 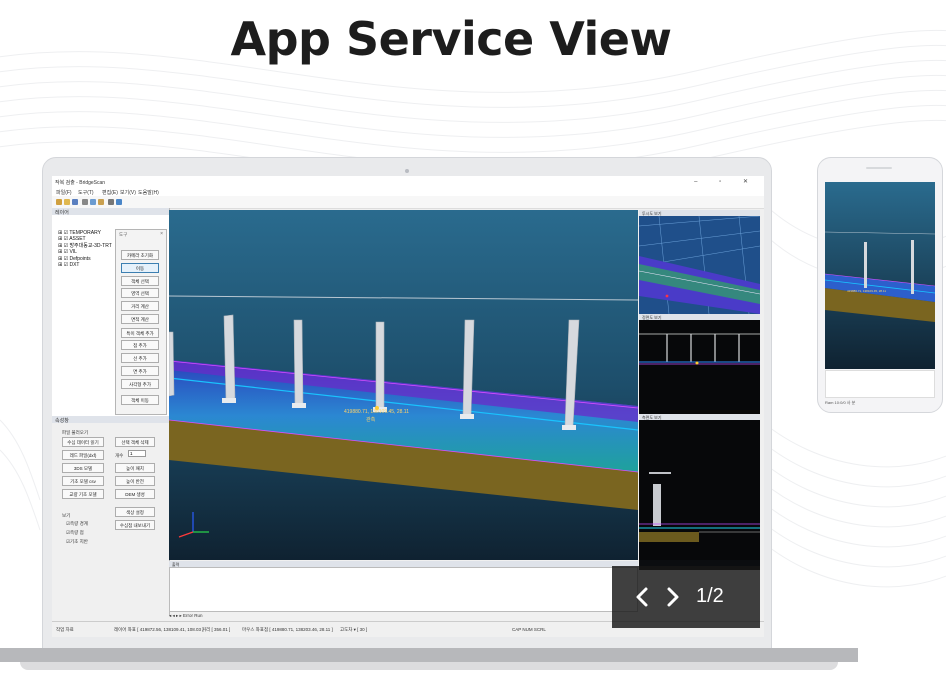 What do you see at coordinates (67, 202) in the screenshot?
I see `open-folder-icon` at bounding box center [67, 202].